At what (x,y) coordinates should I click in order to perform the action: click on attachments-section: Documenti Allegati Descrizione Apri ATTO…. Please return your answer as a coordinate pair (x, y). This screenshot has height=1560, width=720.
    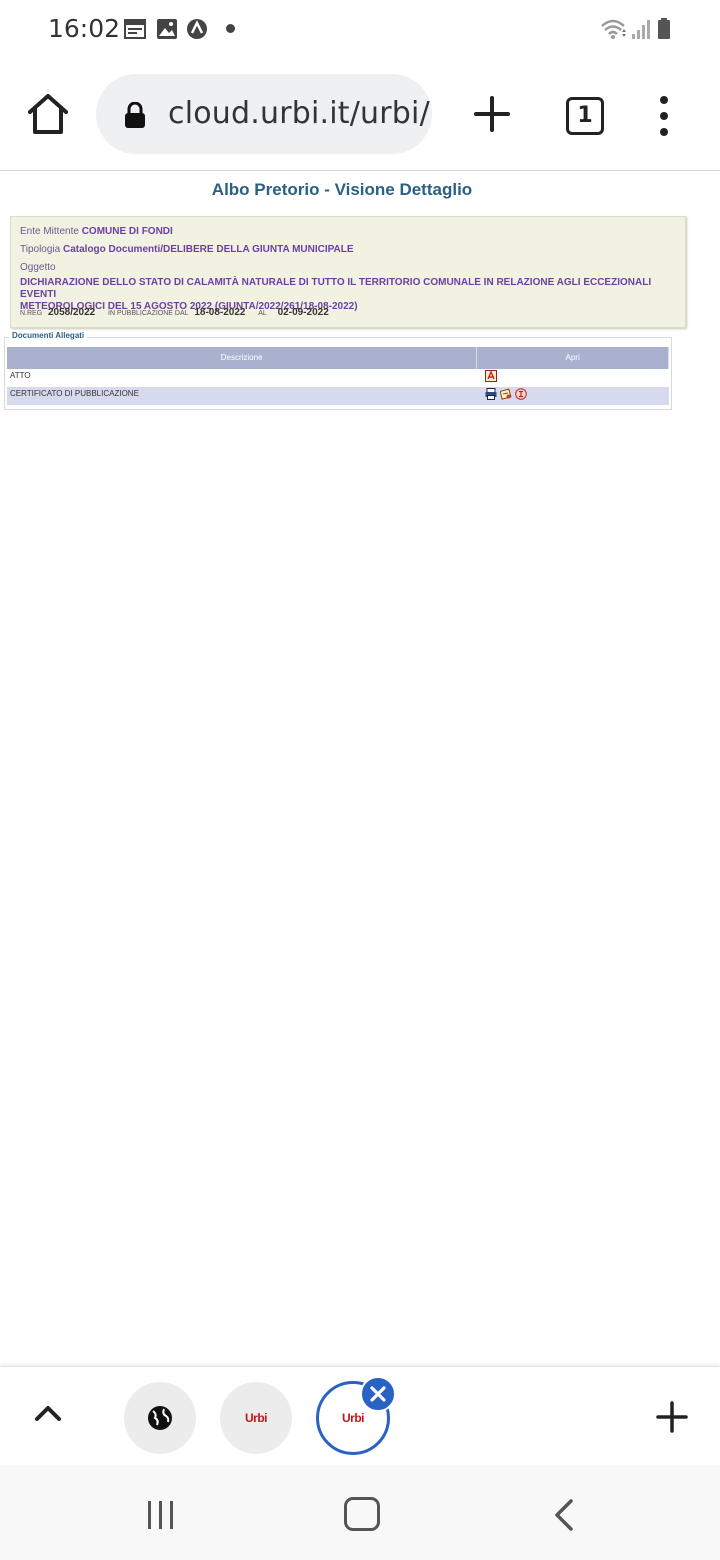
    Looking at the image, I should click on (338, 370).